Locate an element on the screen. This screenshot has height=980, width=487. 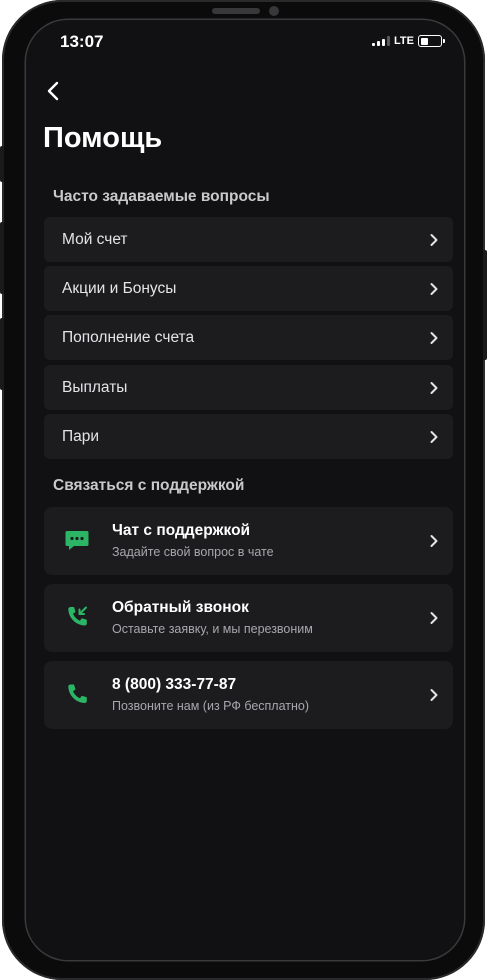
faq-item-label: Пари is located at coordinates (81, 436).